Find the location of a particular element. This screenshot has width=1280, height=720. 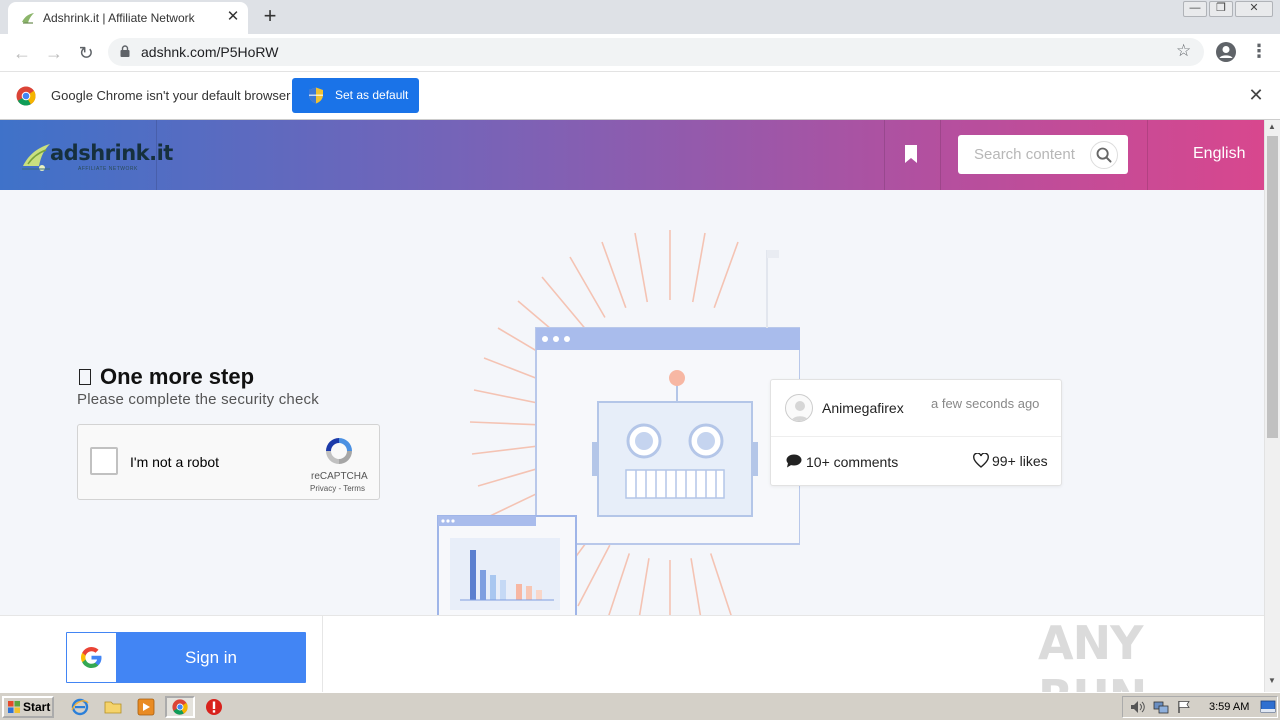

infobar-message: Google Chrome isn't your default browser is located at coordinates (171, 95).